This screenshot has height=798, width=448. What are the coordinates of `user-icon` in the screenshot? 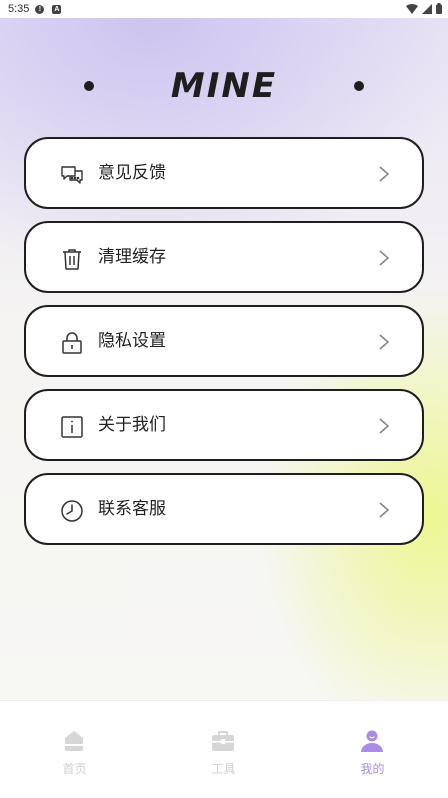 It's located at (372, 741).